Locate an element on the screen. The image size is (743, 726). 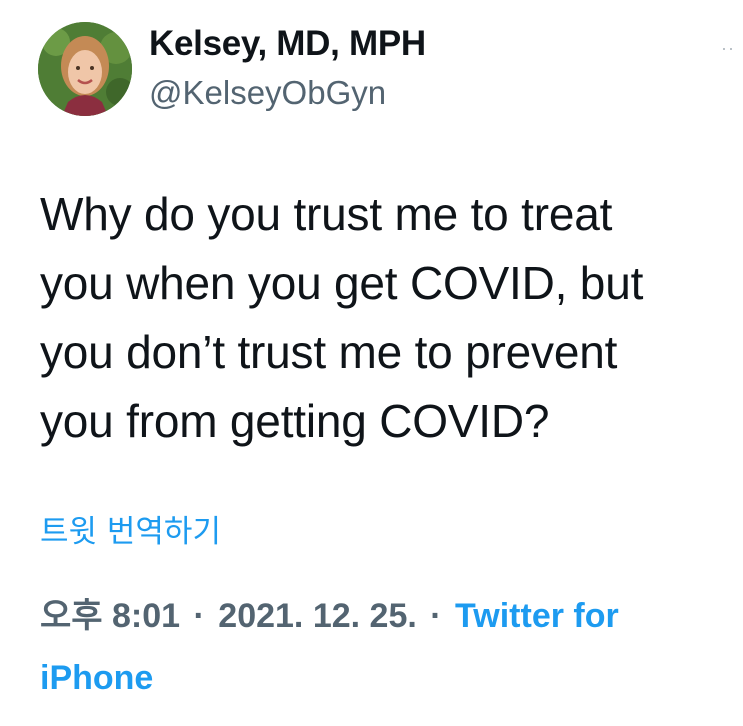
avatar is located at coordinates (85, 69).